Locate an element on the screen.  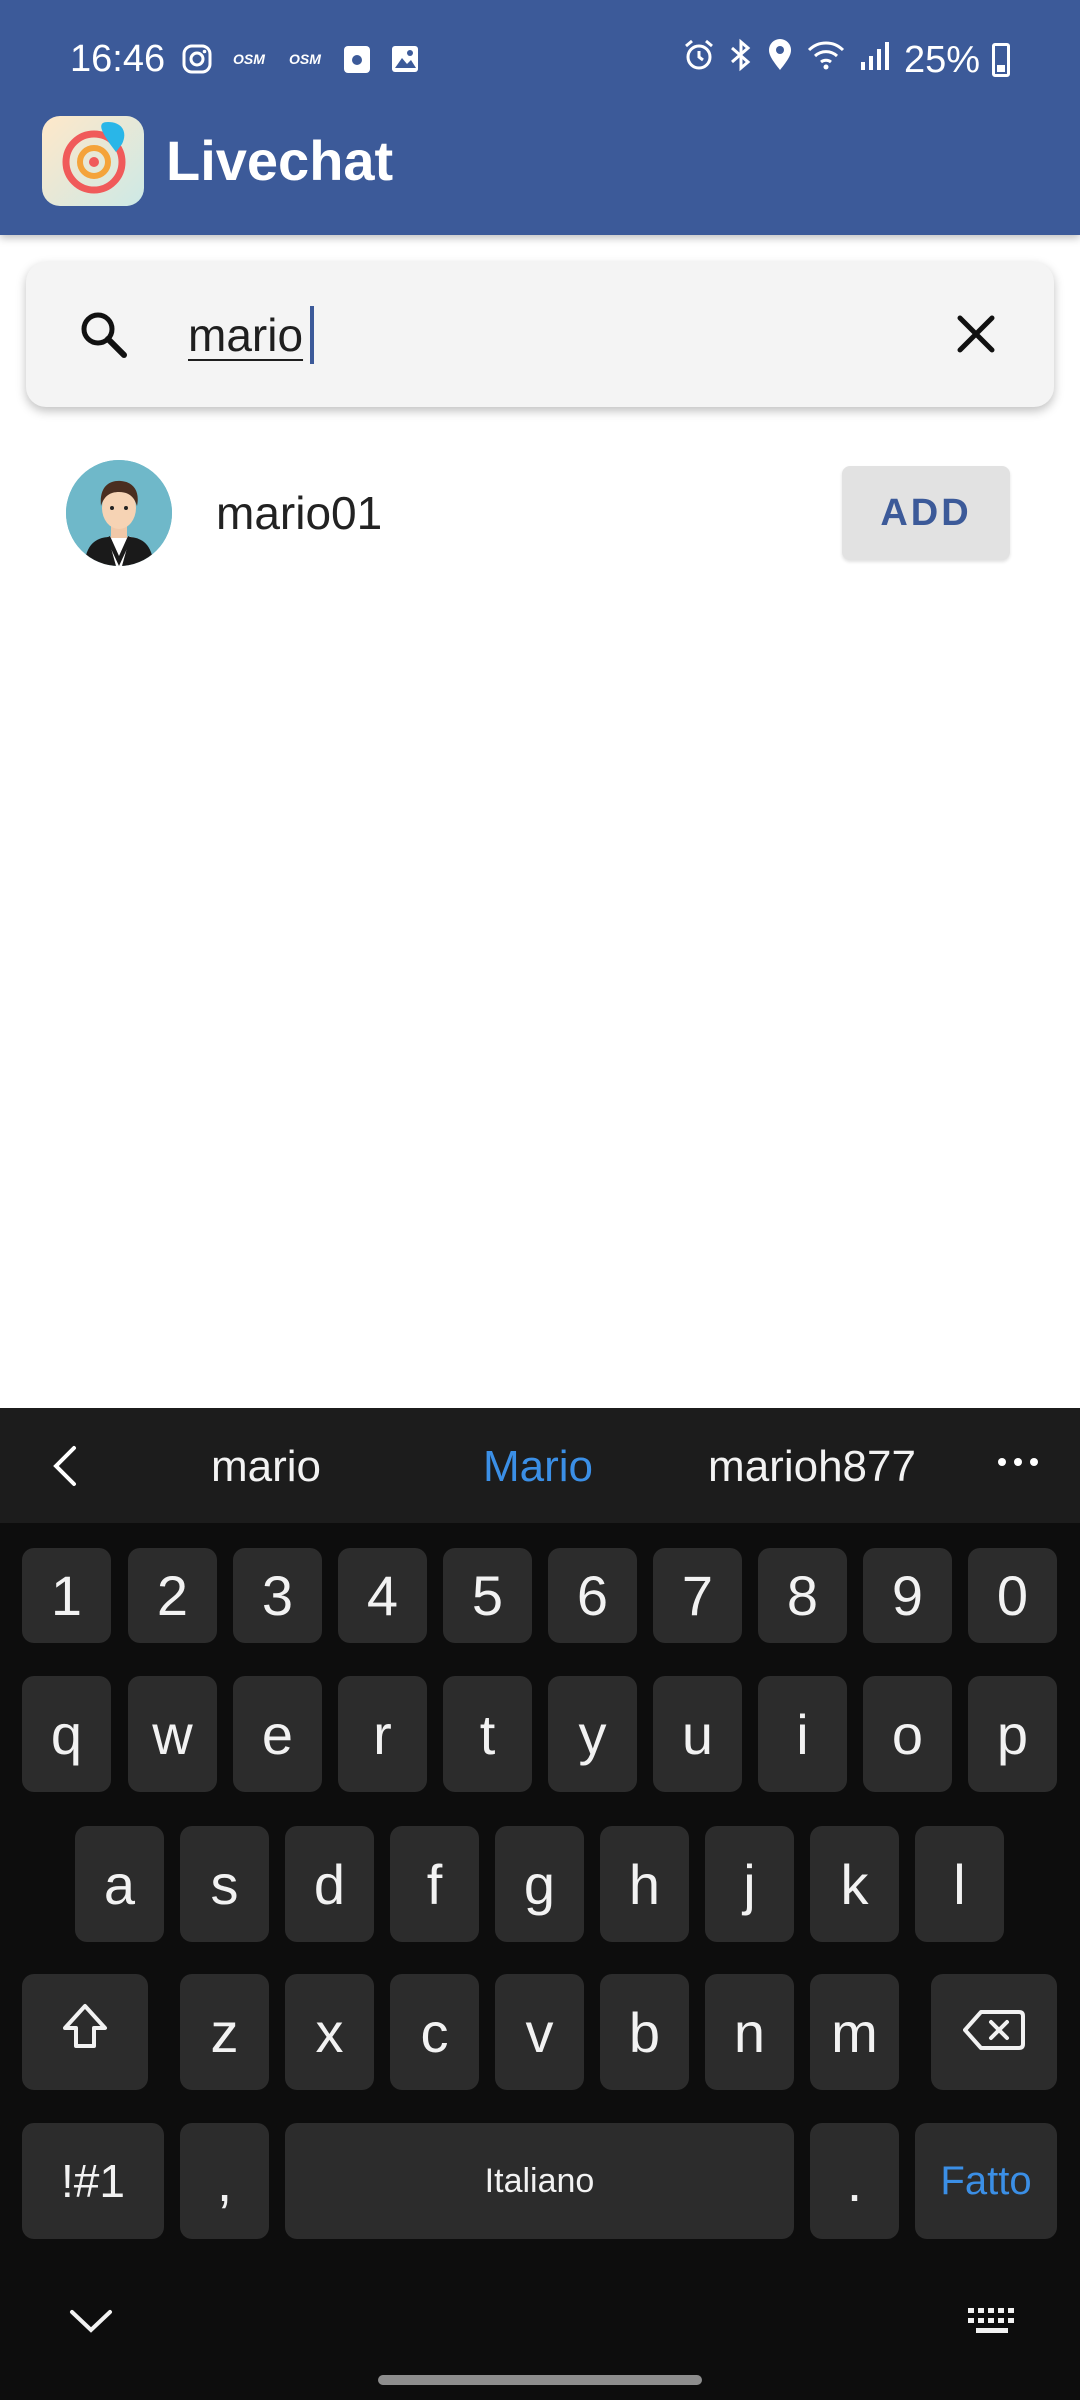
keyboard-icon is located at coordinates (993, 2321).